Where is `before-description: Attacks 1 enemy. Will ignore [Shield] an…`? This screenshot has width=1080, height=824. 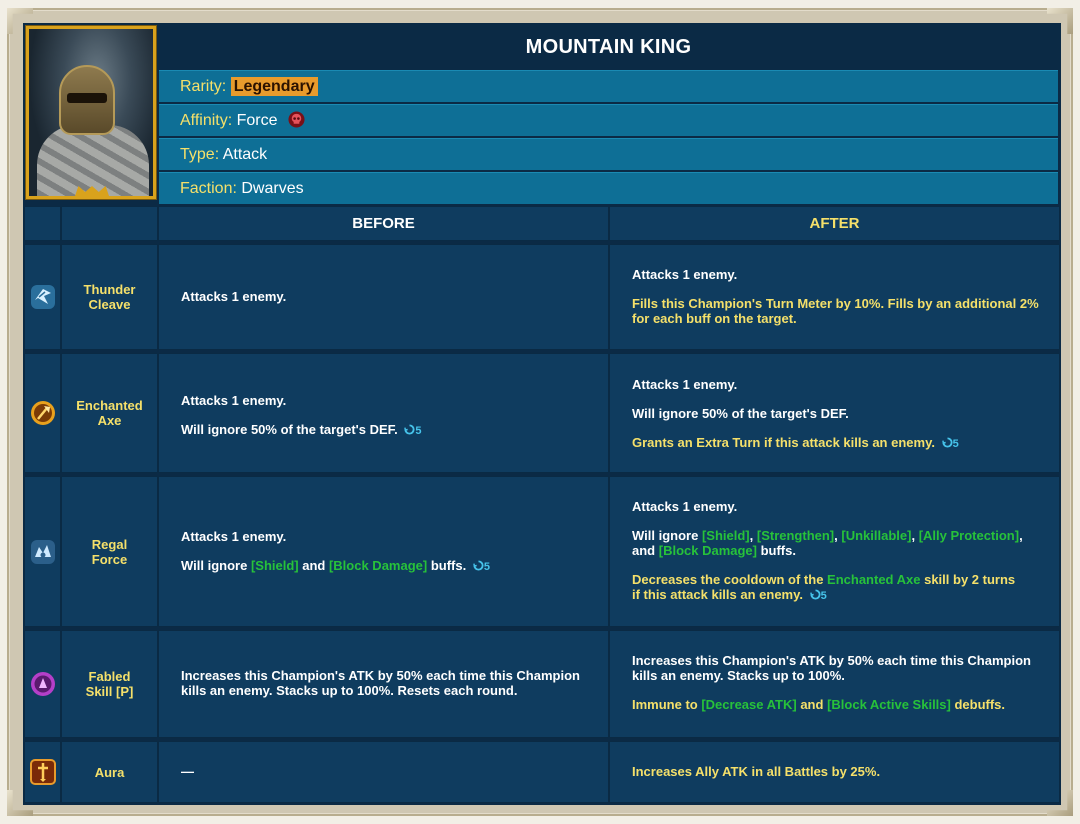
before-description: Attacks 1 enemy. Will ignore [Shield] an… is located at coordinates (383, 551).